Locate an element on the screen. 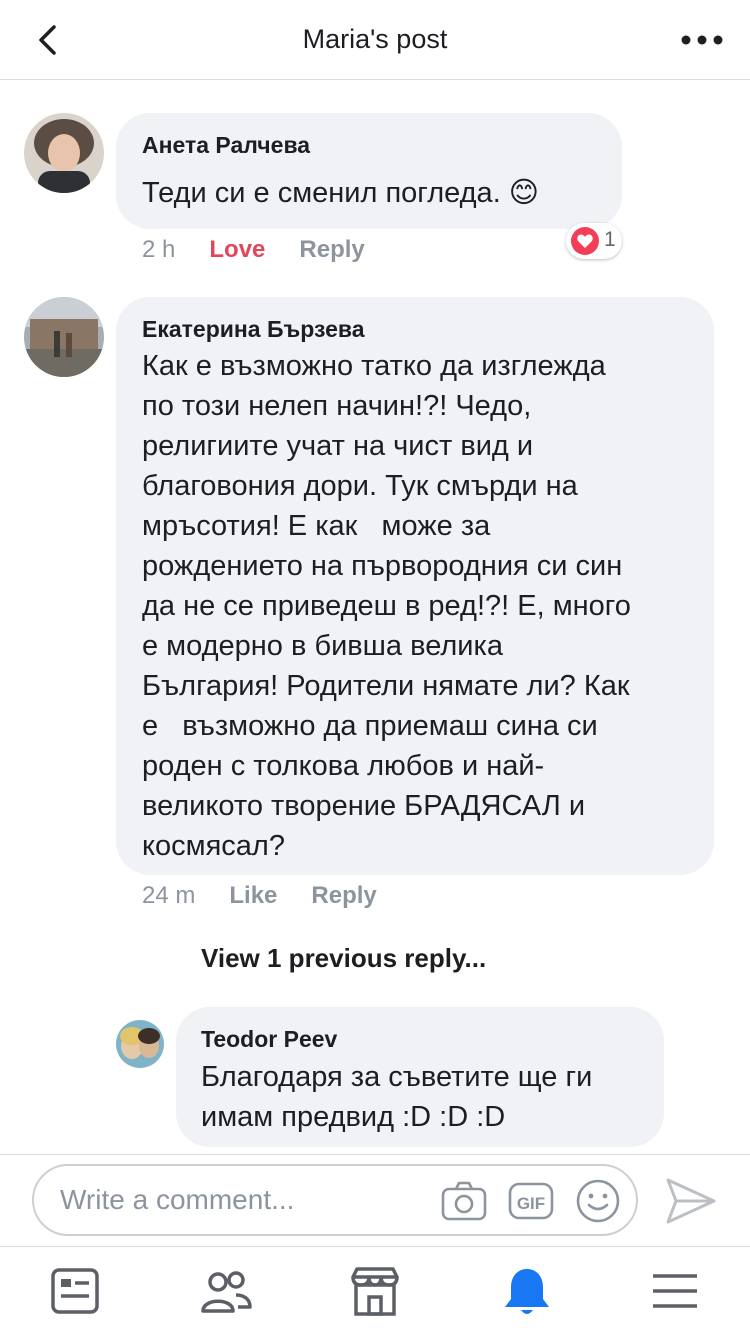 The height and width of the screenshot is (1334, 750). comment-input: Write a comment... GIF is located at coordinates (335, 1200).